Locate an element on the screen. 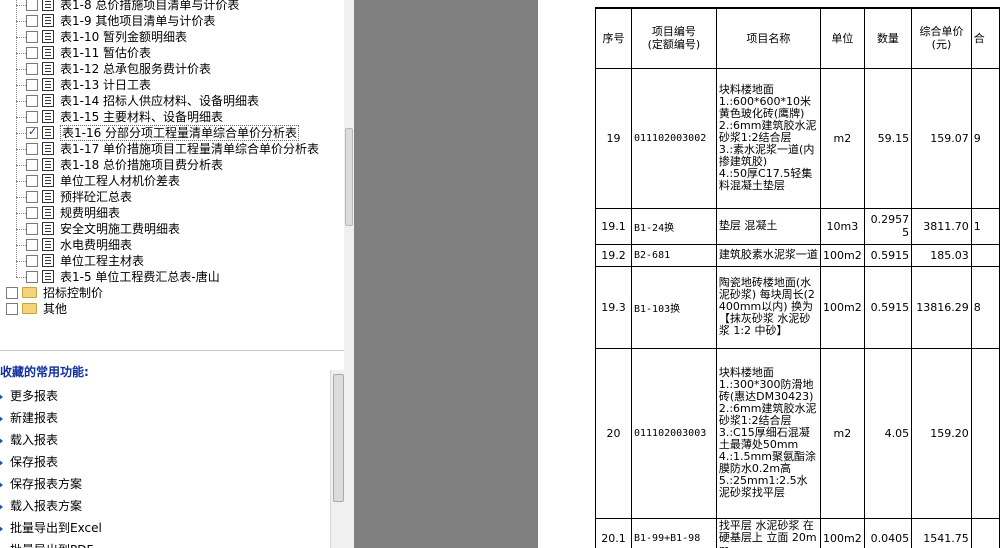  tree-item: 表1-13 计日工表 is located at coordinates (83, 81).